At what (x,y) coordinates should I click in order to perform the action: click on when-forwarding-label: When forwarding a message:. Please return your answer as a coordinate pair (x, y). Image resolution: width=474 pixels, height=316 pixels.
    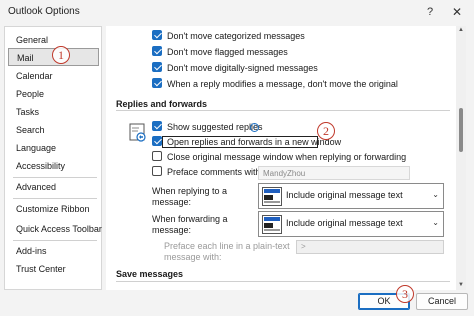
    Looking at the image, I should click on (190, 224).